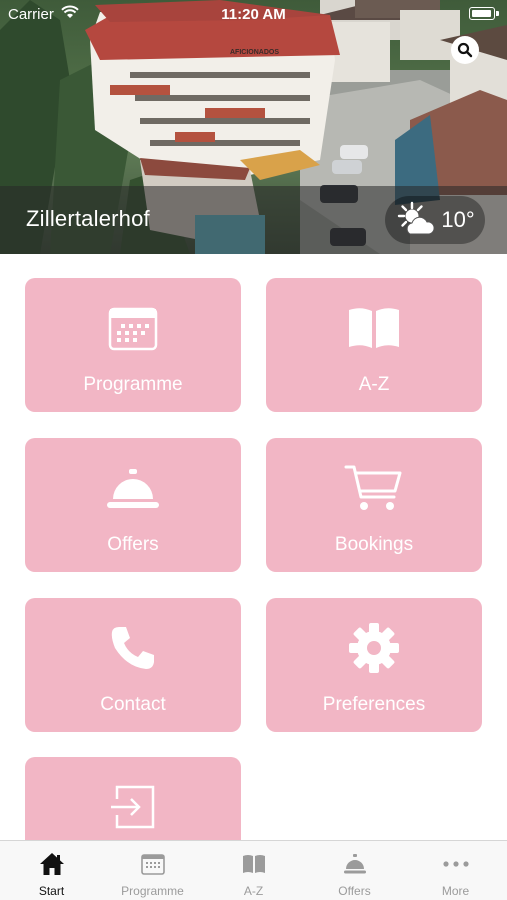  I want to click on tile-programme: Programme, so click(133, 345).